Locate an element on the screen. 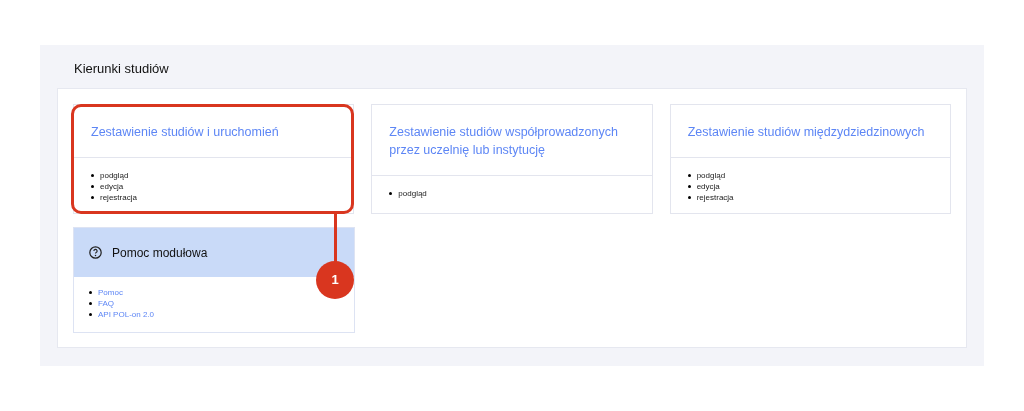  help-link: FAQ is located at coordinates (106, 303).